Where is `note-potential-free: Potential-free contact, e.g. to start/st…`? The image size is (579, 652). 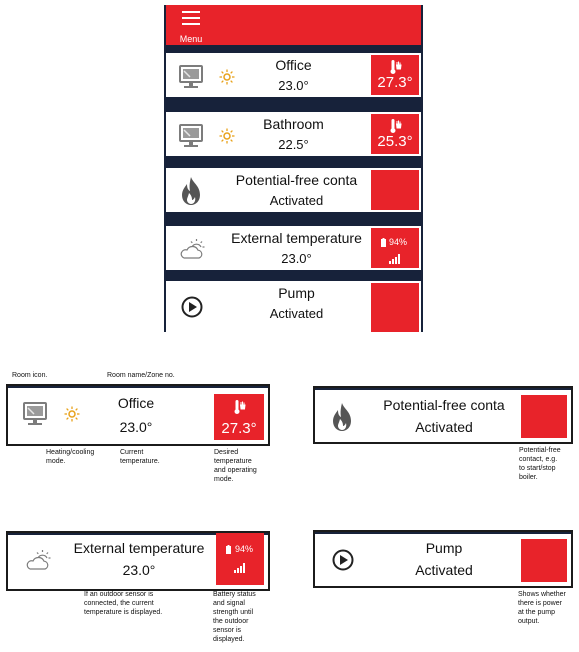
note-potential-free: Potential-free contact, e.g. to start/st… is located at coordinates (540, 464).